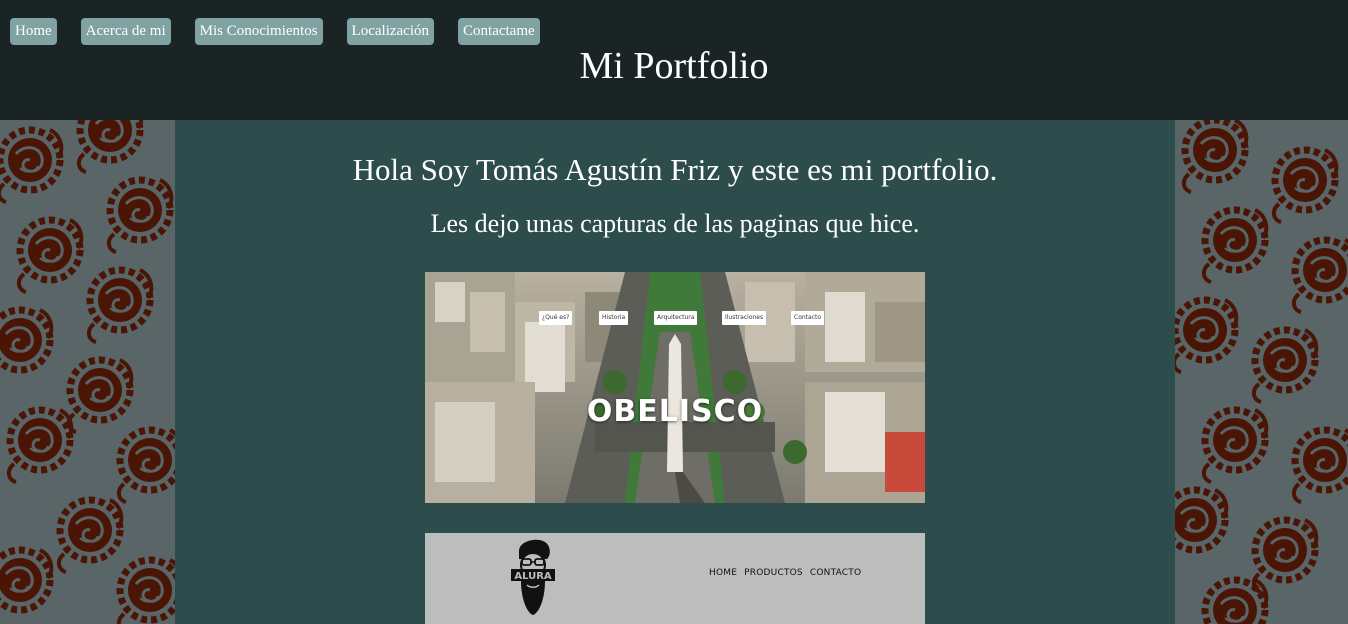 This screenshot has height=624, width=1348. Describe the element at coordinates (808, 318) in the screenshot. I see `obelisco-nav-item: Contacto` at that location.